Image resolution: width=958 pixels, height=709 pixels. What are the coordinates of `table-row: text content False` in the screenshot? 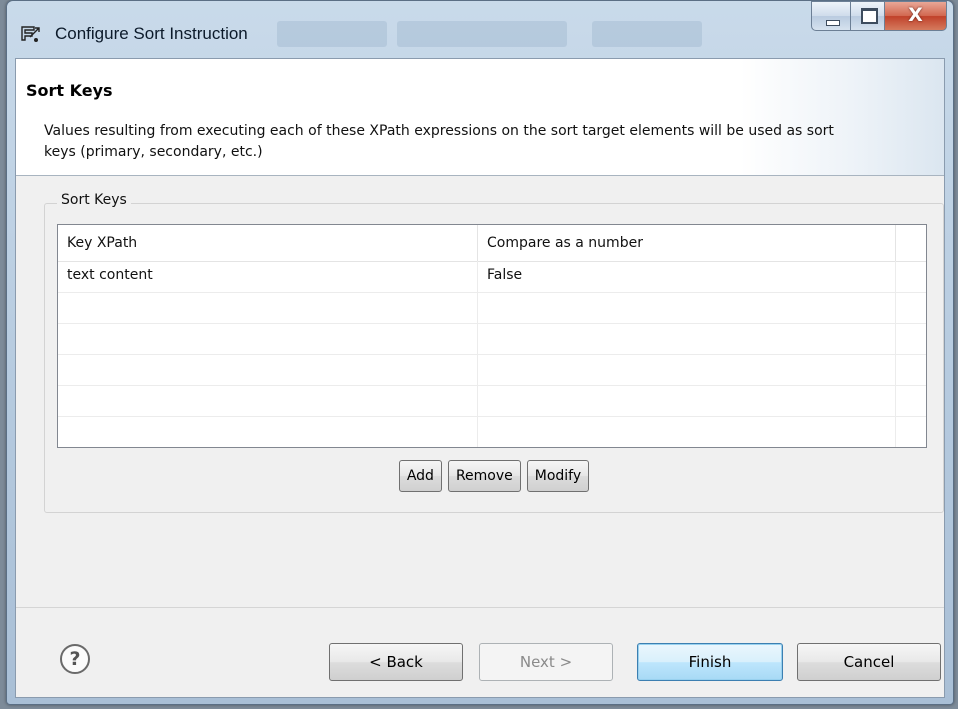 It's located at (492, 277).